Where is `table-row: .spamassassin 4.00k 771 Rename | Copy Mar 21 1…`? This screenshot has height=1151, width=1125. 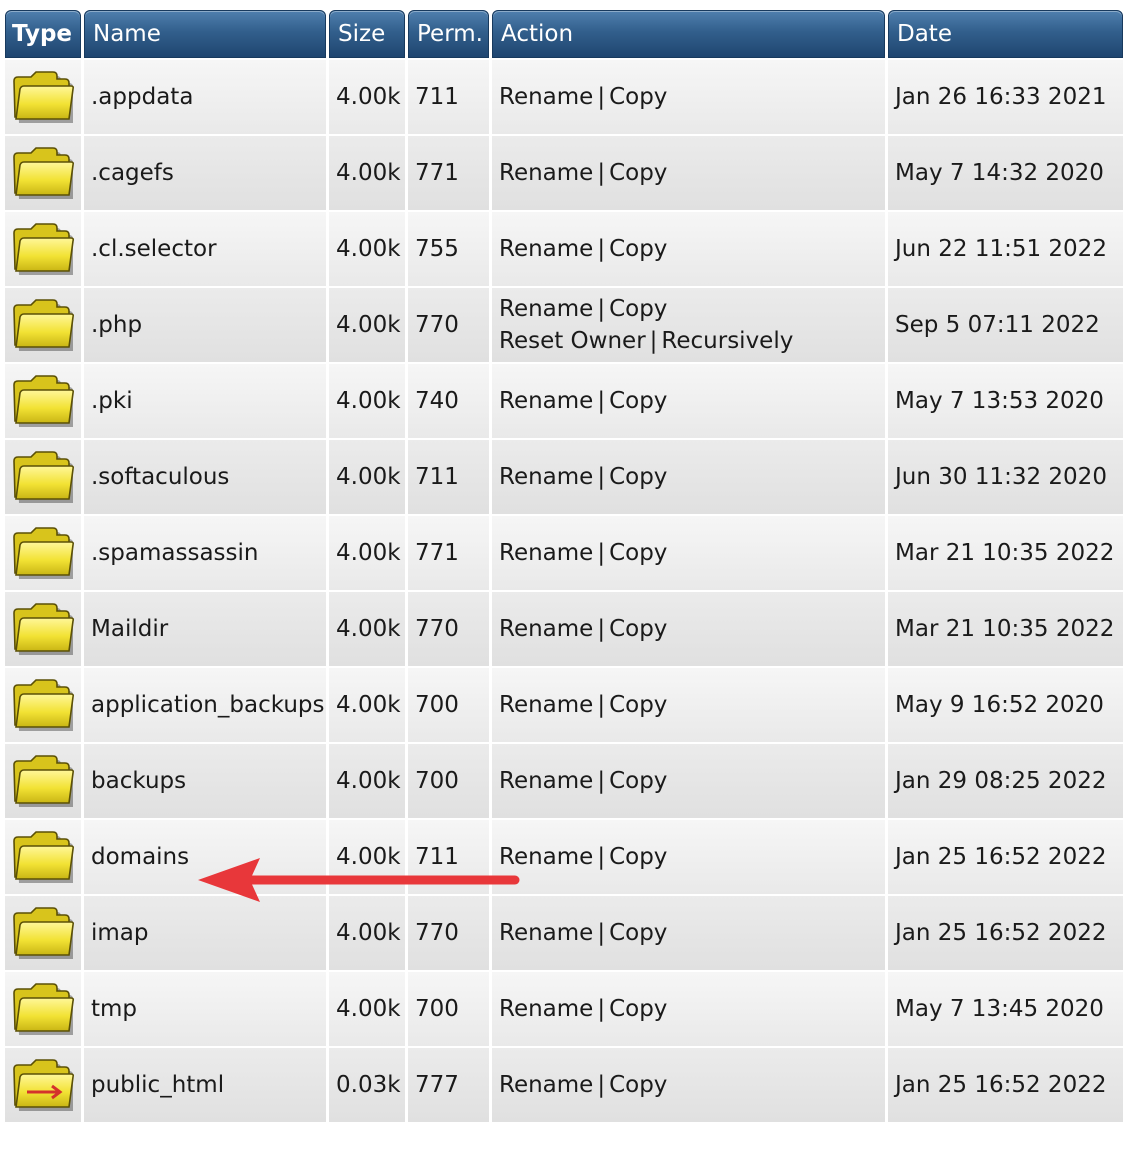 table-row: .spamassassin 4.00k 771 Rename | Copy Mar 21 1… is located at coordinates (564, 553).